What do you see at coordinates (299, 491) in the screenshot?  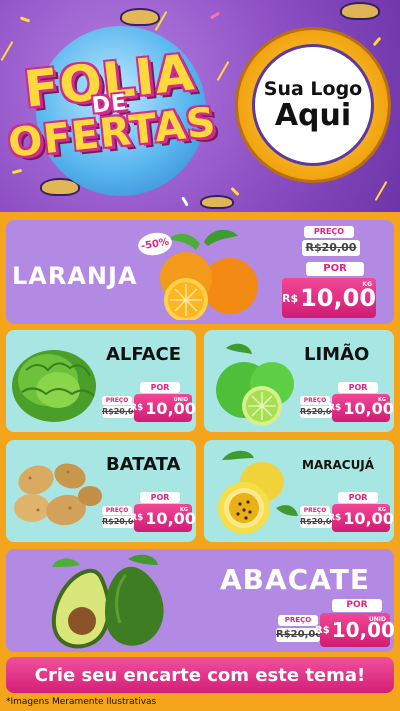 I see `product-card-maracuja: MARACUJÁ POR PREÇO R$20,00 R$ 10,00 KG` at bounding box center [299, 491].